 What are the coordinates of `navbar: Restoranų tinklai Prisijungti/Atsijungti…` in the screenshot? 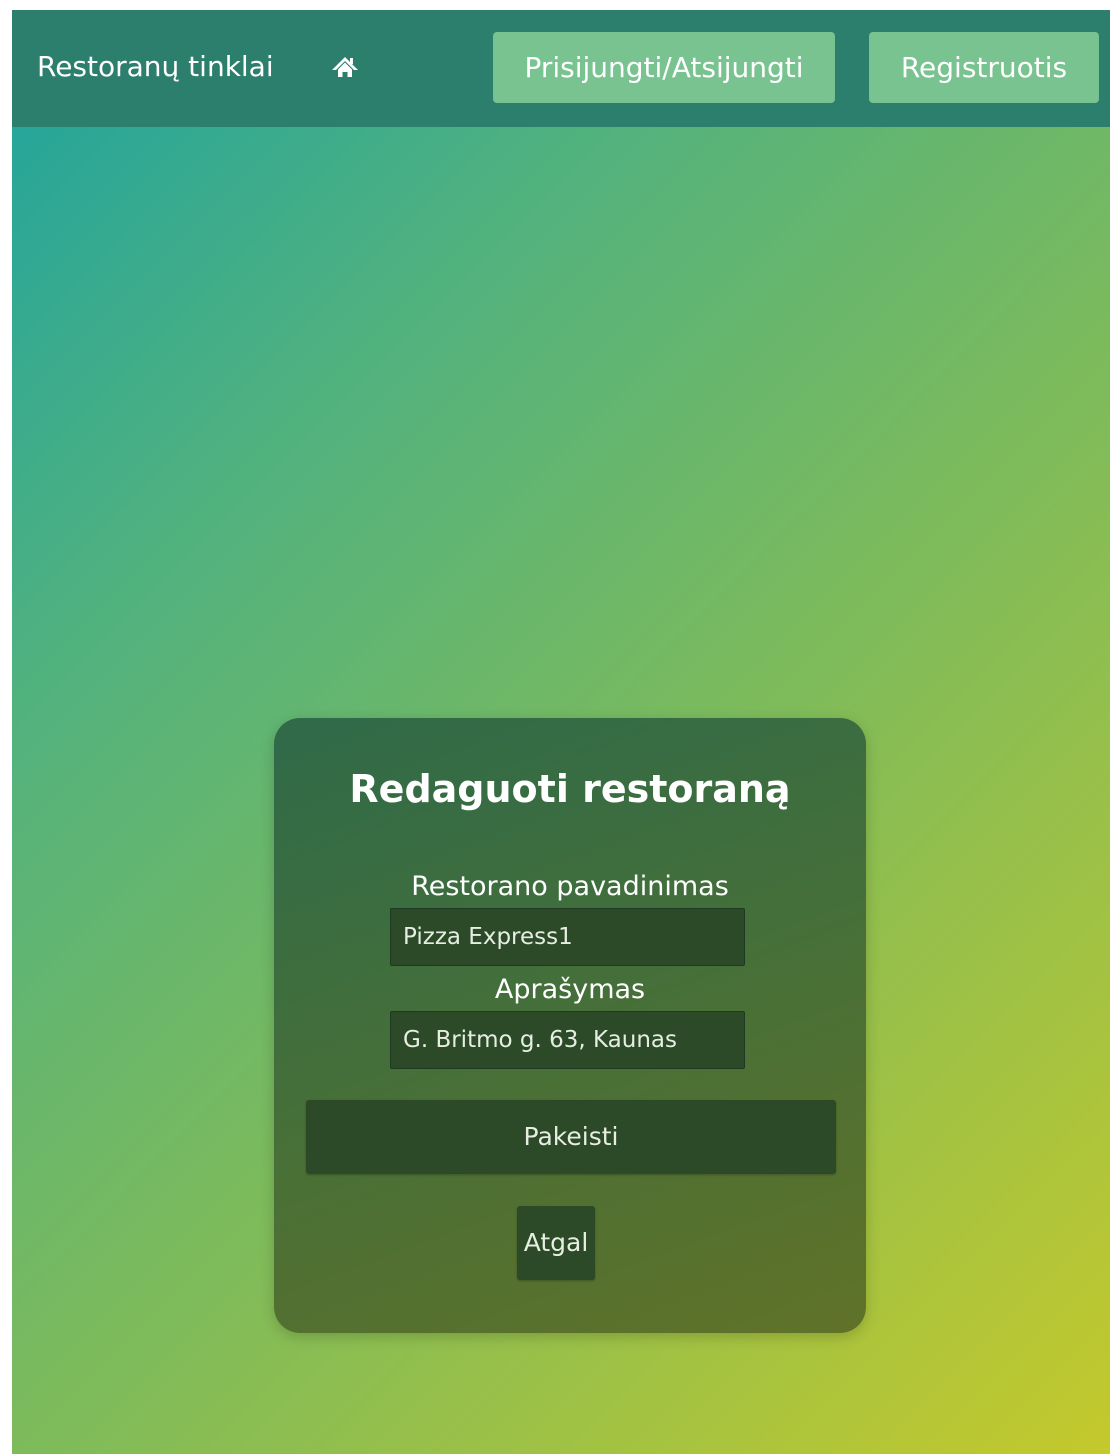 It's located at (561, 68).